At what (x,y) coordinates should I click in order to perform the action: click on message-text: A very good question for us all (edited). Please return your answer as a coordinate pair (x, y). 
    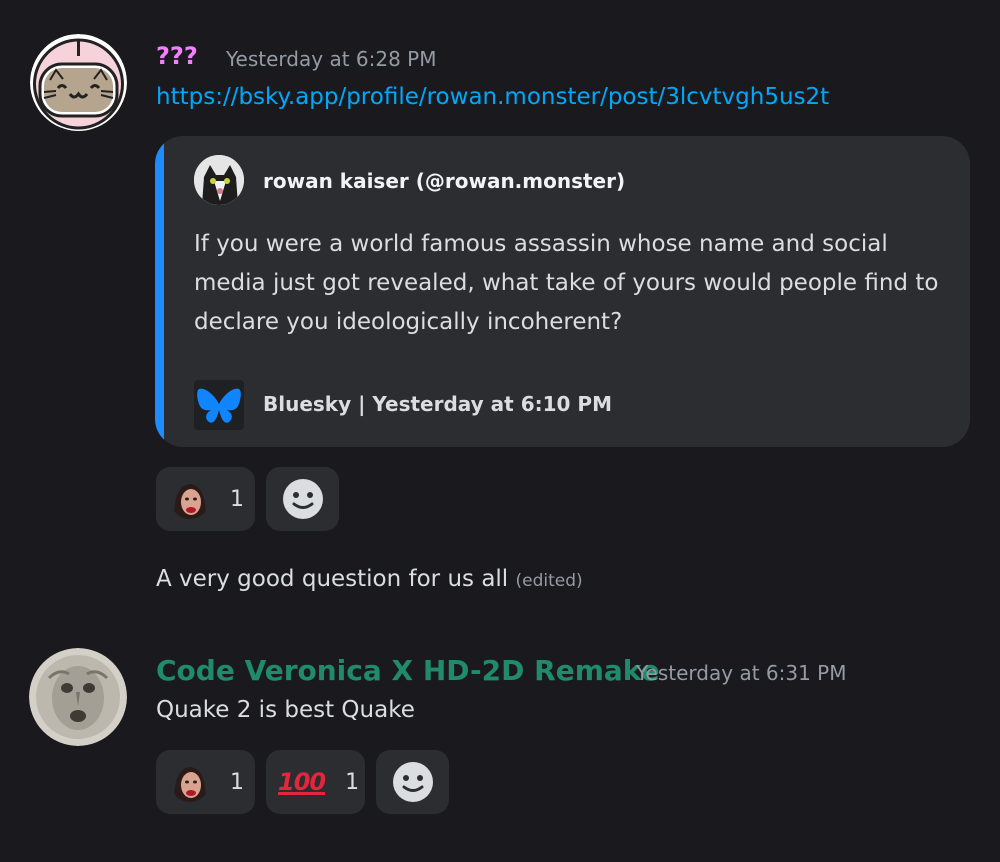
    Looking at the image, I should click on (369, 579).